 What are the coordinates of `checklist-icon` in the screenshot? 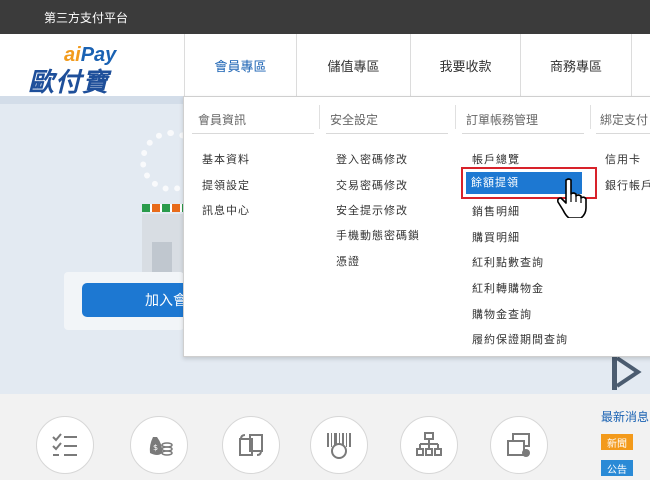 It's located at (64, 444).